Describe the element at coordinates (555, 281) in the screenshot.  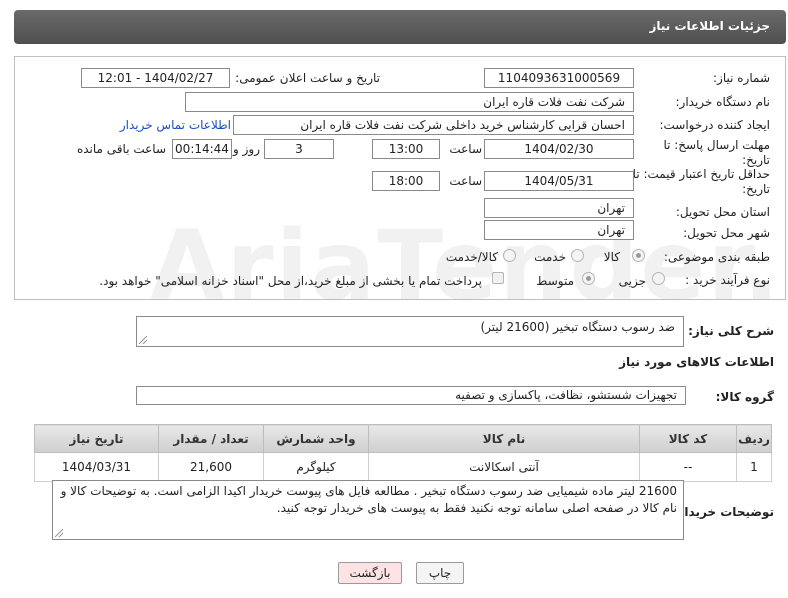
I see `process-option-medium: متوسط` at that location.